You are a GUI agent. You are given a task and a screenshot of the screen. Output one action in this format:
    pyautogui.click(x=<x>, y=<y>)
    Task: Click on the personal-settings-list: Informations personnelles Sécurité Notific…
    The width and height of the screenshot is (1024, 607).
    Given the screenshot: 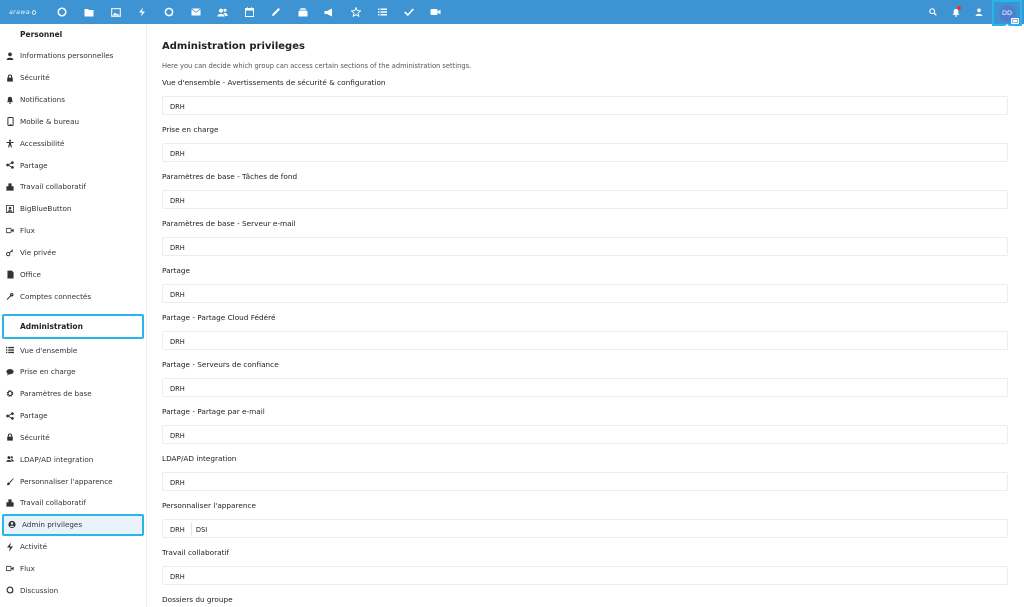 What is the action you would take?
    pyautogui.click(x=73, y=176)
    